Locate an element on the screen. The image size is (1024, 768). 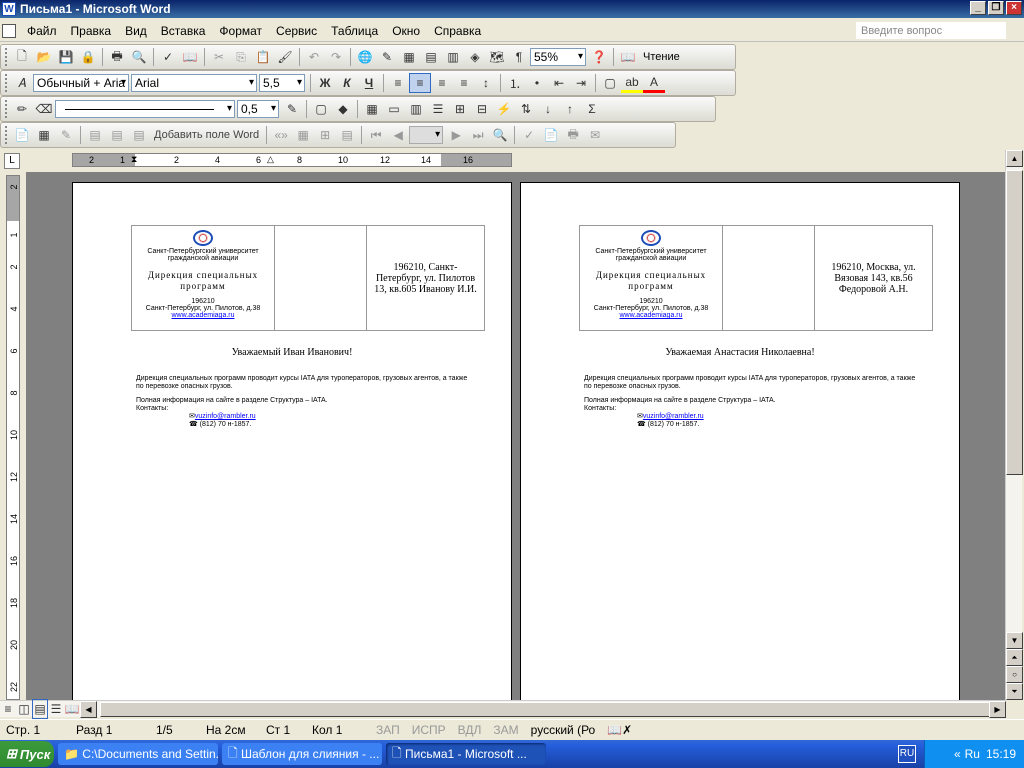
shading-icon: ◆ is located at coordinates (343, 109).